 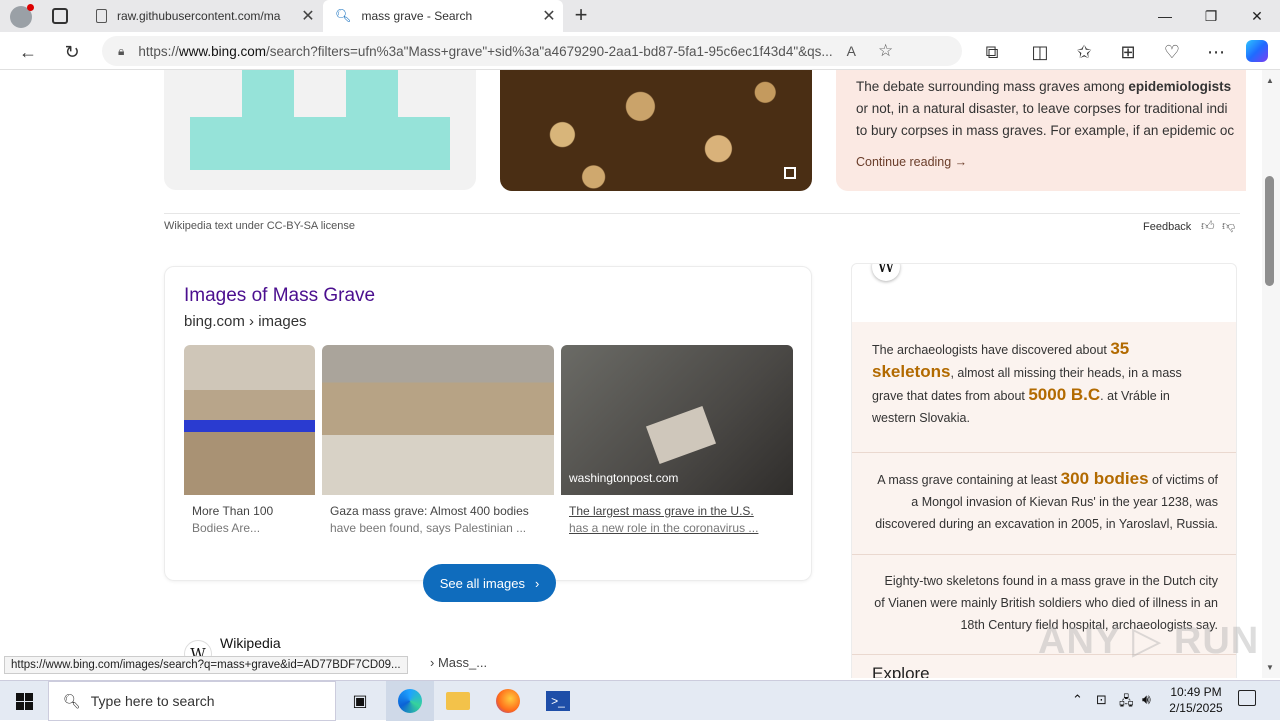 I want to click on taskbar-search-box: 🔍︎ Type here to search, so click(x=192, y=701).